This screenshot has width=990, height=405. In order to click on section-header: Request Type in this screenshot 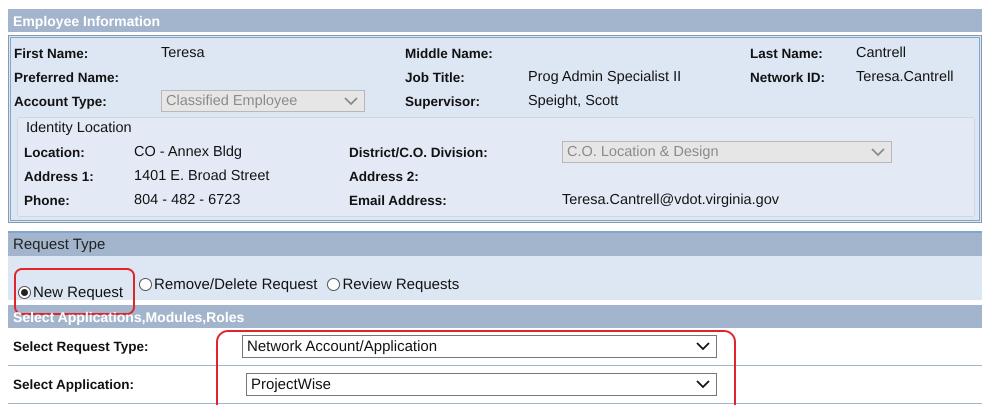, I will do `click(495, 244)`.